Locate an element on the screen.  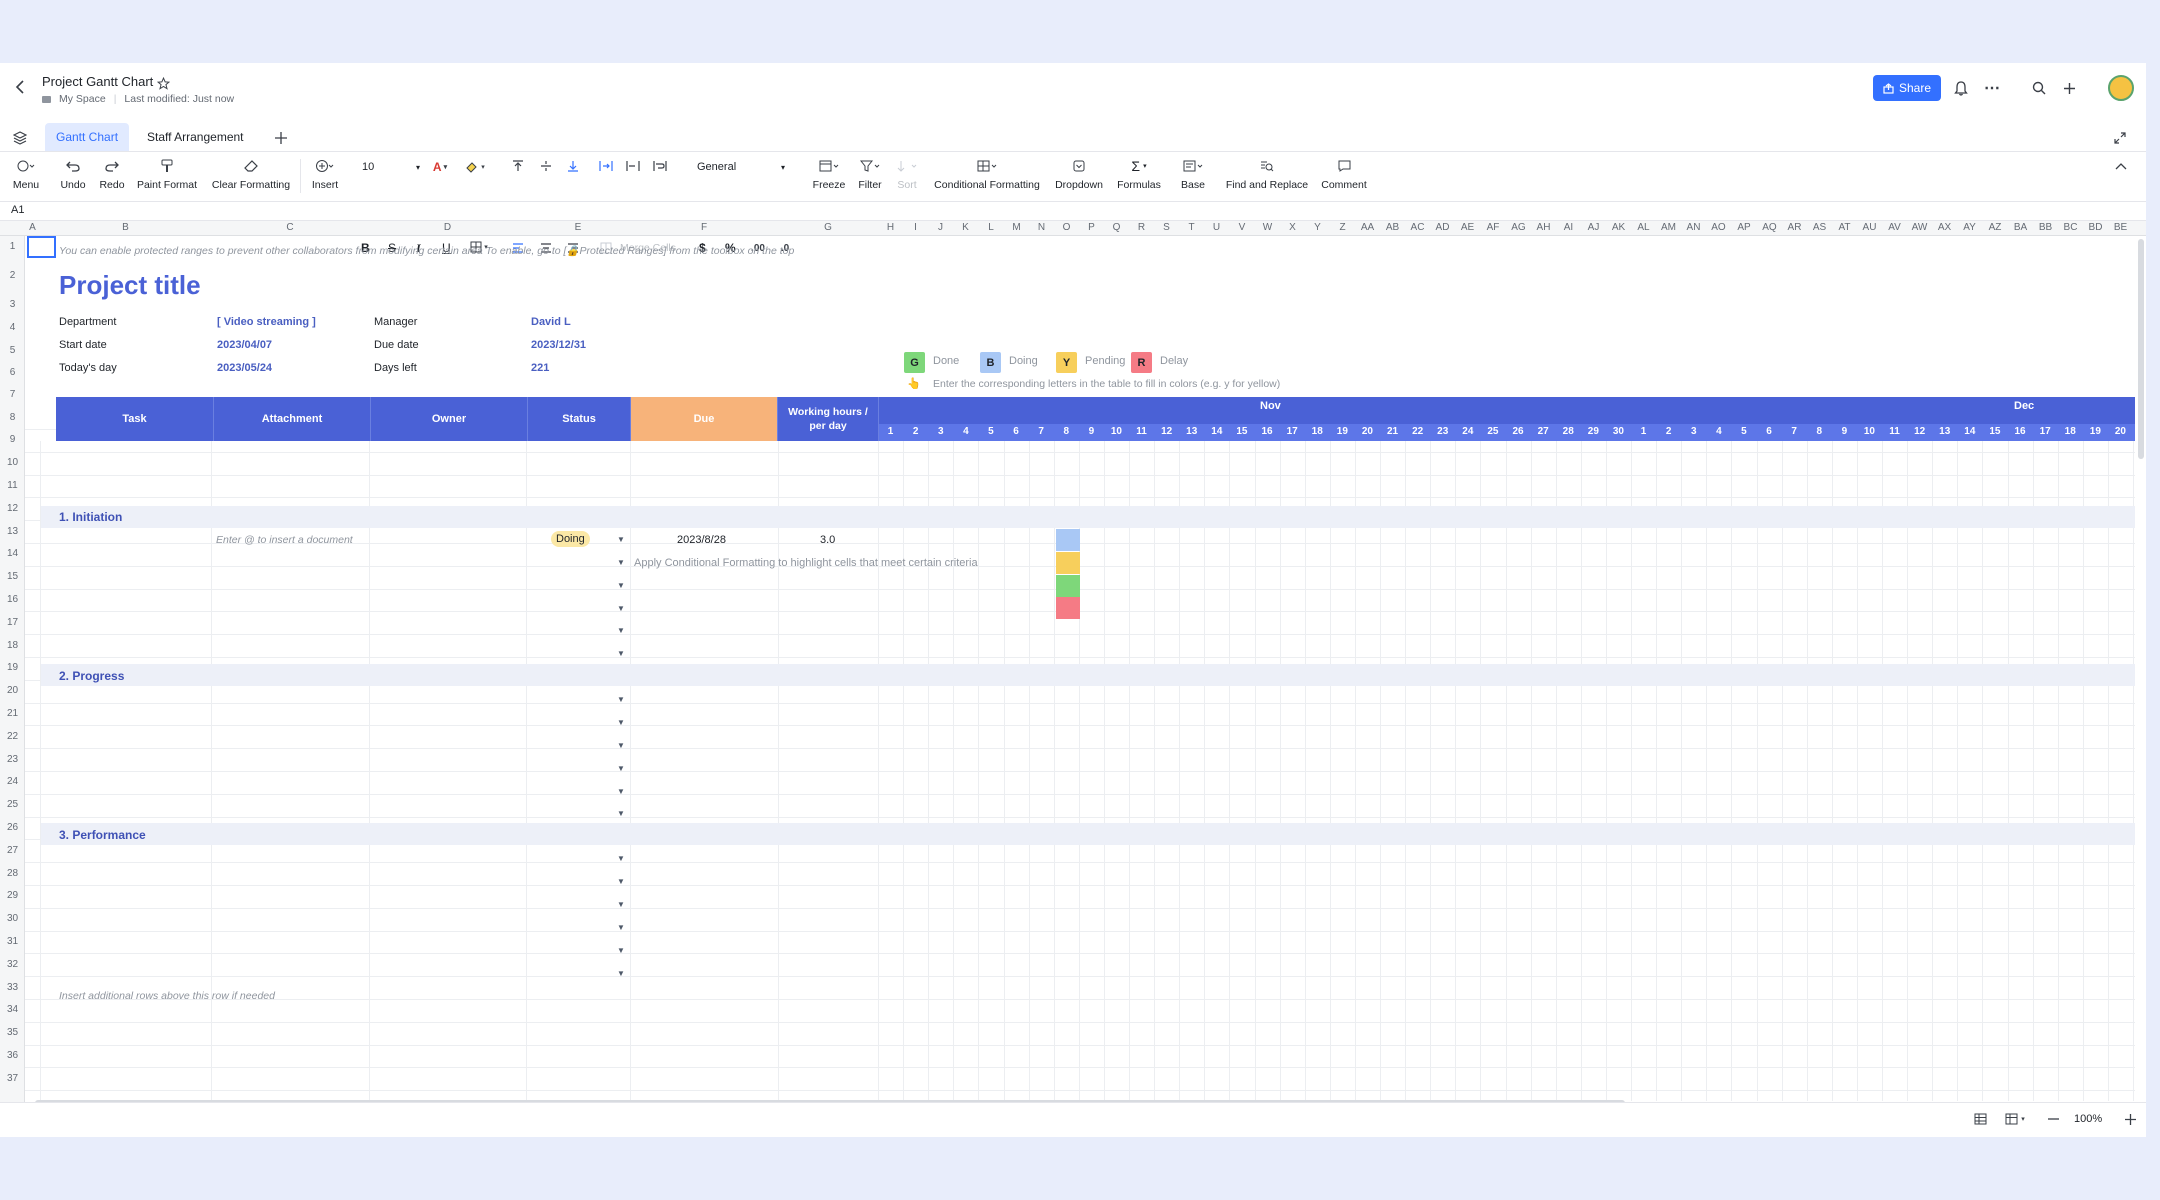
search-icon is located at coordinates (2039, 88).